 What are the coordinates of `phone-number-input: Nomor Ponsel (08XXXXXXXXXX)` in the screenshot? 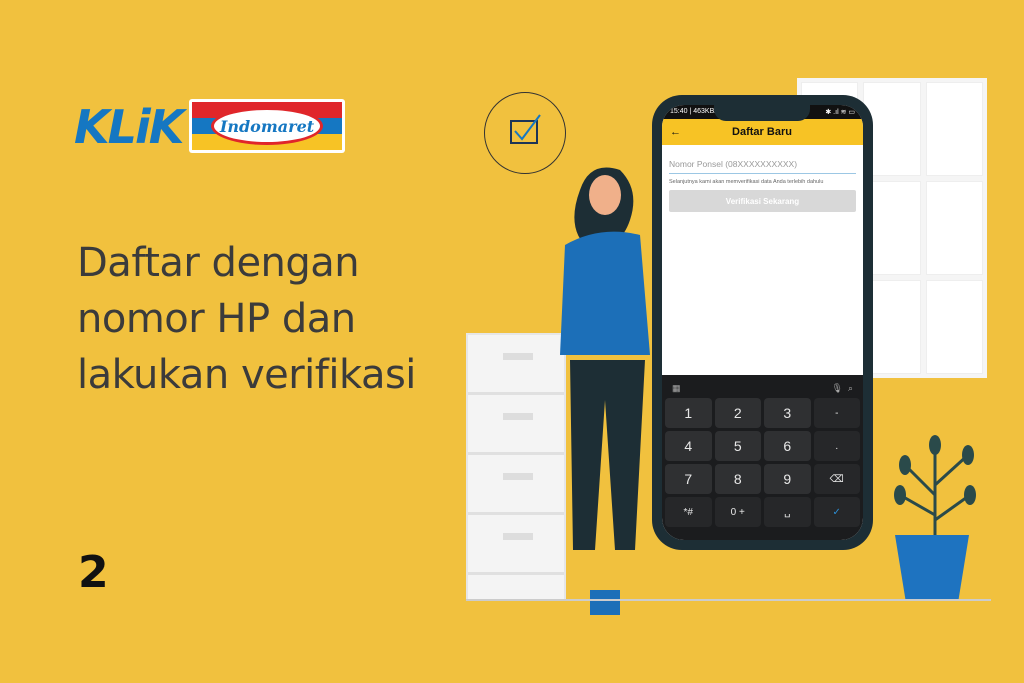 It's located at (762, 166).